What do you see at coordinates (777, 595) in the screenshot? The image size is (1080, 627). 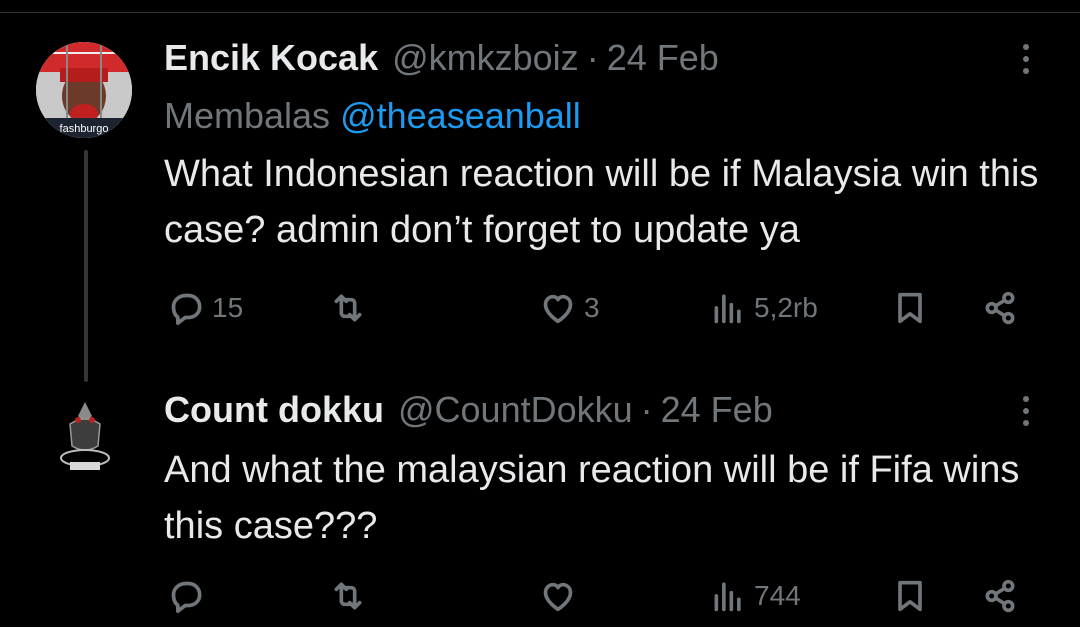 I see `views-count: 744` at bounding box center [777, 595].